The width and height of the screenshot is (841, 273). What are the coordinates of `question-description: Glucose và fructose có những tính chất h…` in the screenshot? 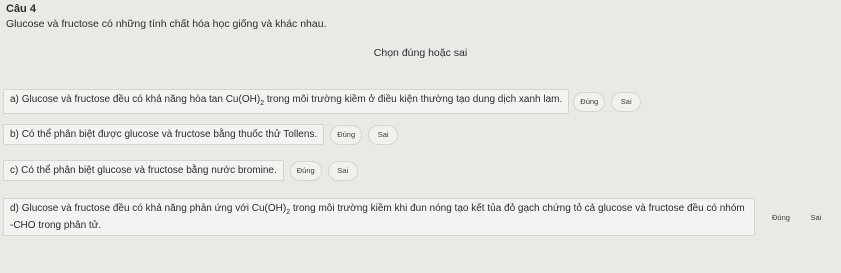 It's located at (166, 24).